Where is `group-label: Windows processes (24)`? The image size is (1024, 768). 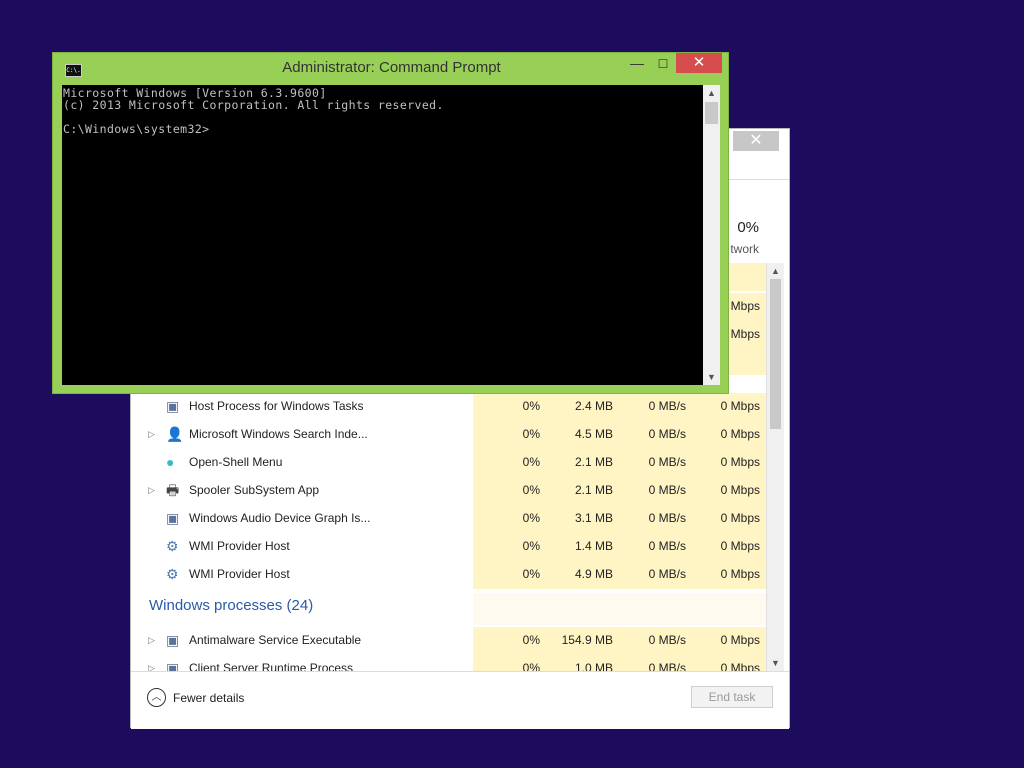
group-label: Windows processes (24) is located at coordinates (231, 605).